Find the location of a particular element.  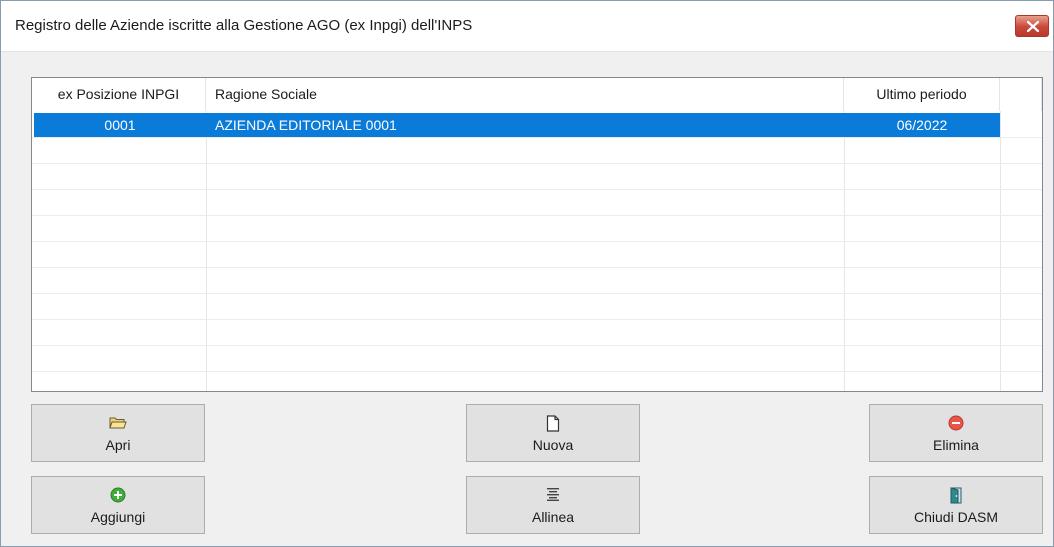

cell-ultimo-periodo: 06/2022 is located at coordinates (922, 125).